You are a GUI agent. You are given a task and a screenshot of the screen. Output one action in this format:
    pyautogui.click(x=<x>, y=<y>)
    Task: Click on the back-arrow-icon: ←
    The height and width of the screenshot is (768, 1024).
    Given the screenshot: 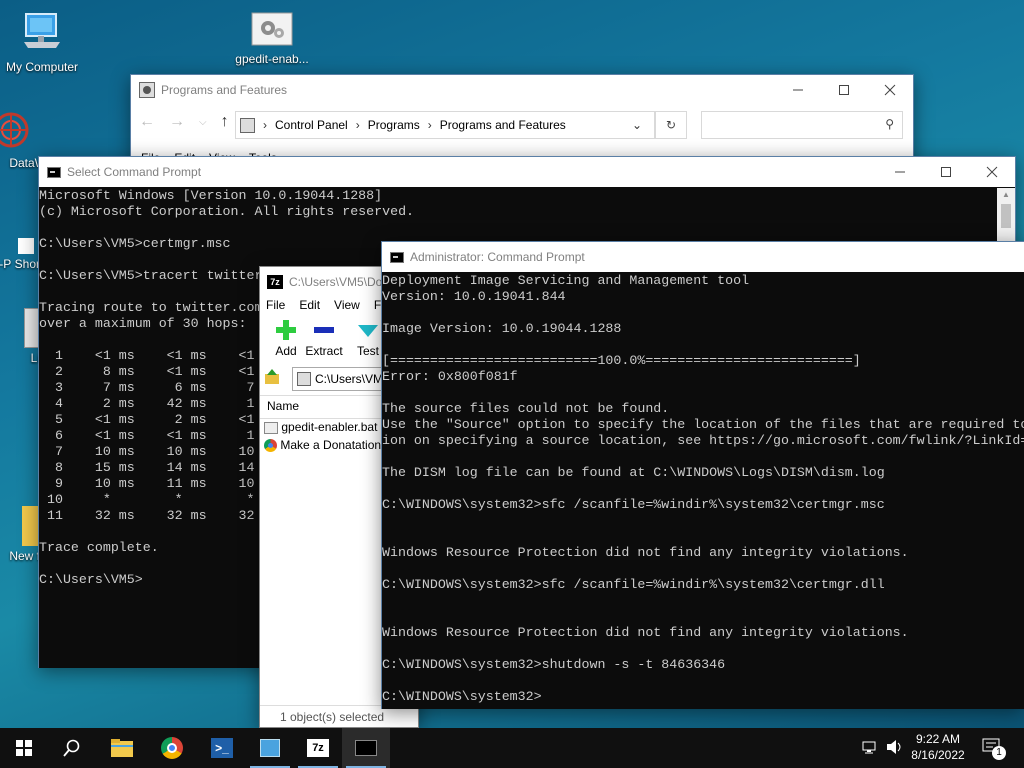 What is the action you would take?
    pyautogui.click(x=147, y=122)
    